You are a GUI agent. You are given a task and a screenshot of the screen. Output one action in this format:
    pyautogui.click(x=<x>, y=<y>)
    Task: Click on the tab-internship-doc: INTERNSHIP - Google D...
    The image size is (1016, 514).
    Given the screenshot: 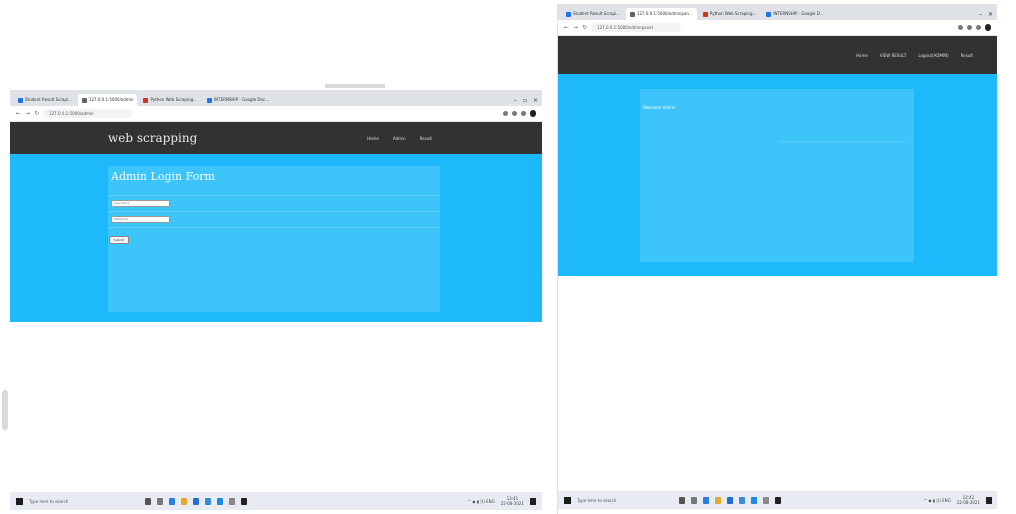 What is the action you would take?
    pyautogui.click(x=795, y=14)
    